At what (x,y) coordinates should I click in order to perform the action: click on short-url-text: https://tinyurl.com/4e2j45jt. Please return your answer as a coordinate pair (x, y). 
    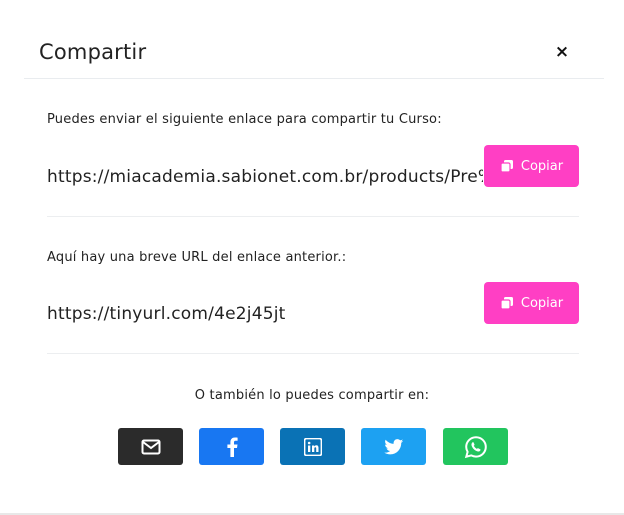
    Looking at the image, I should click on (262, 314).